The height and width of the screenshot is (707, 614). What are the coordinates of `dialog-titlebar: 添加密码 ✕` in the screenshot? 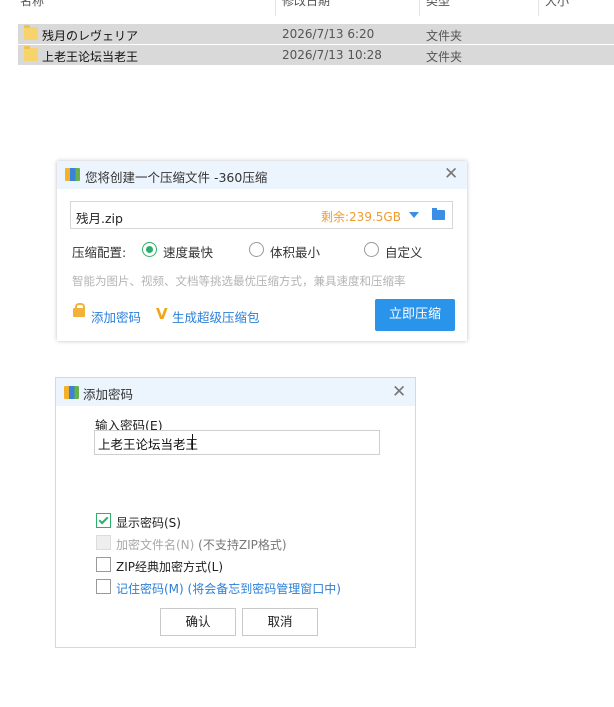 It's located at (235, 392).